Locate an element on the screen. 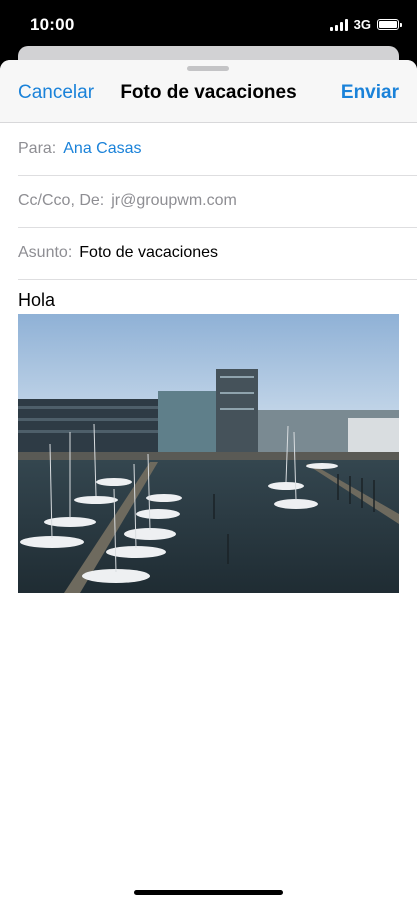 The height and width of the screenshot is (905, 417). battery-icon is located at coordinates (389, 24).